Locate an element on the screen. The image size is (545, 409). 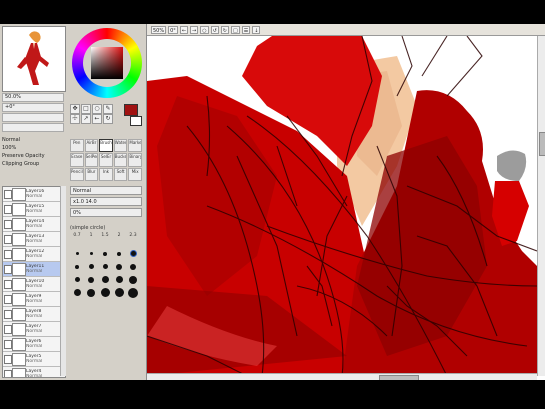
brush-preset-button: Blur is located at coordinates (91, 174).